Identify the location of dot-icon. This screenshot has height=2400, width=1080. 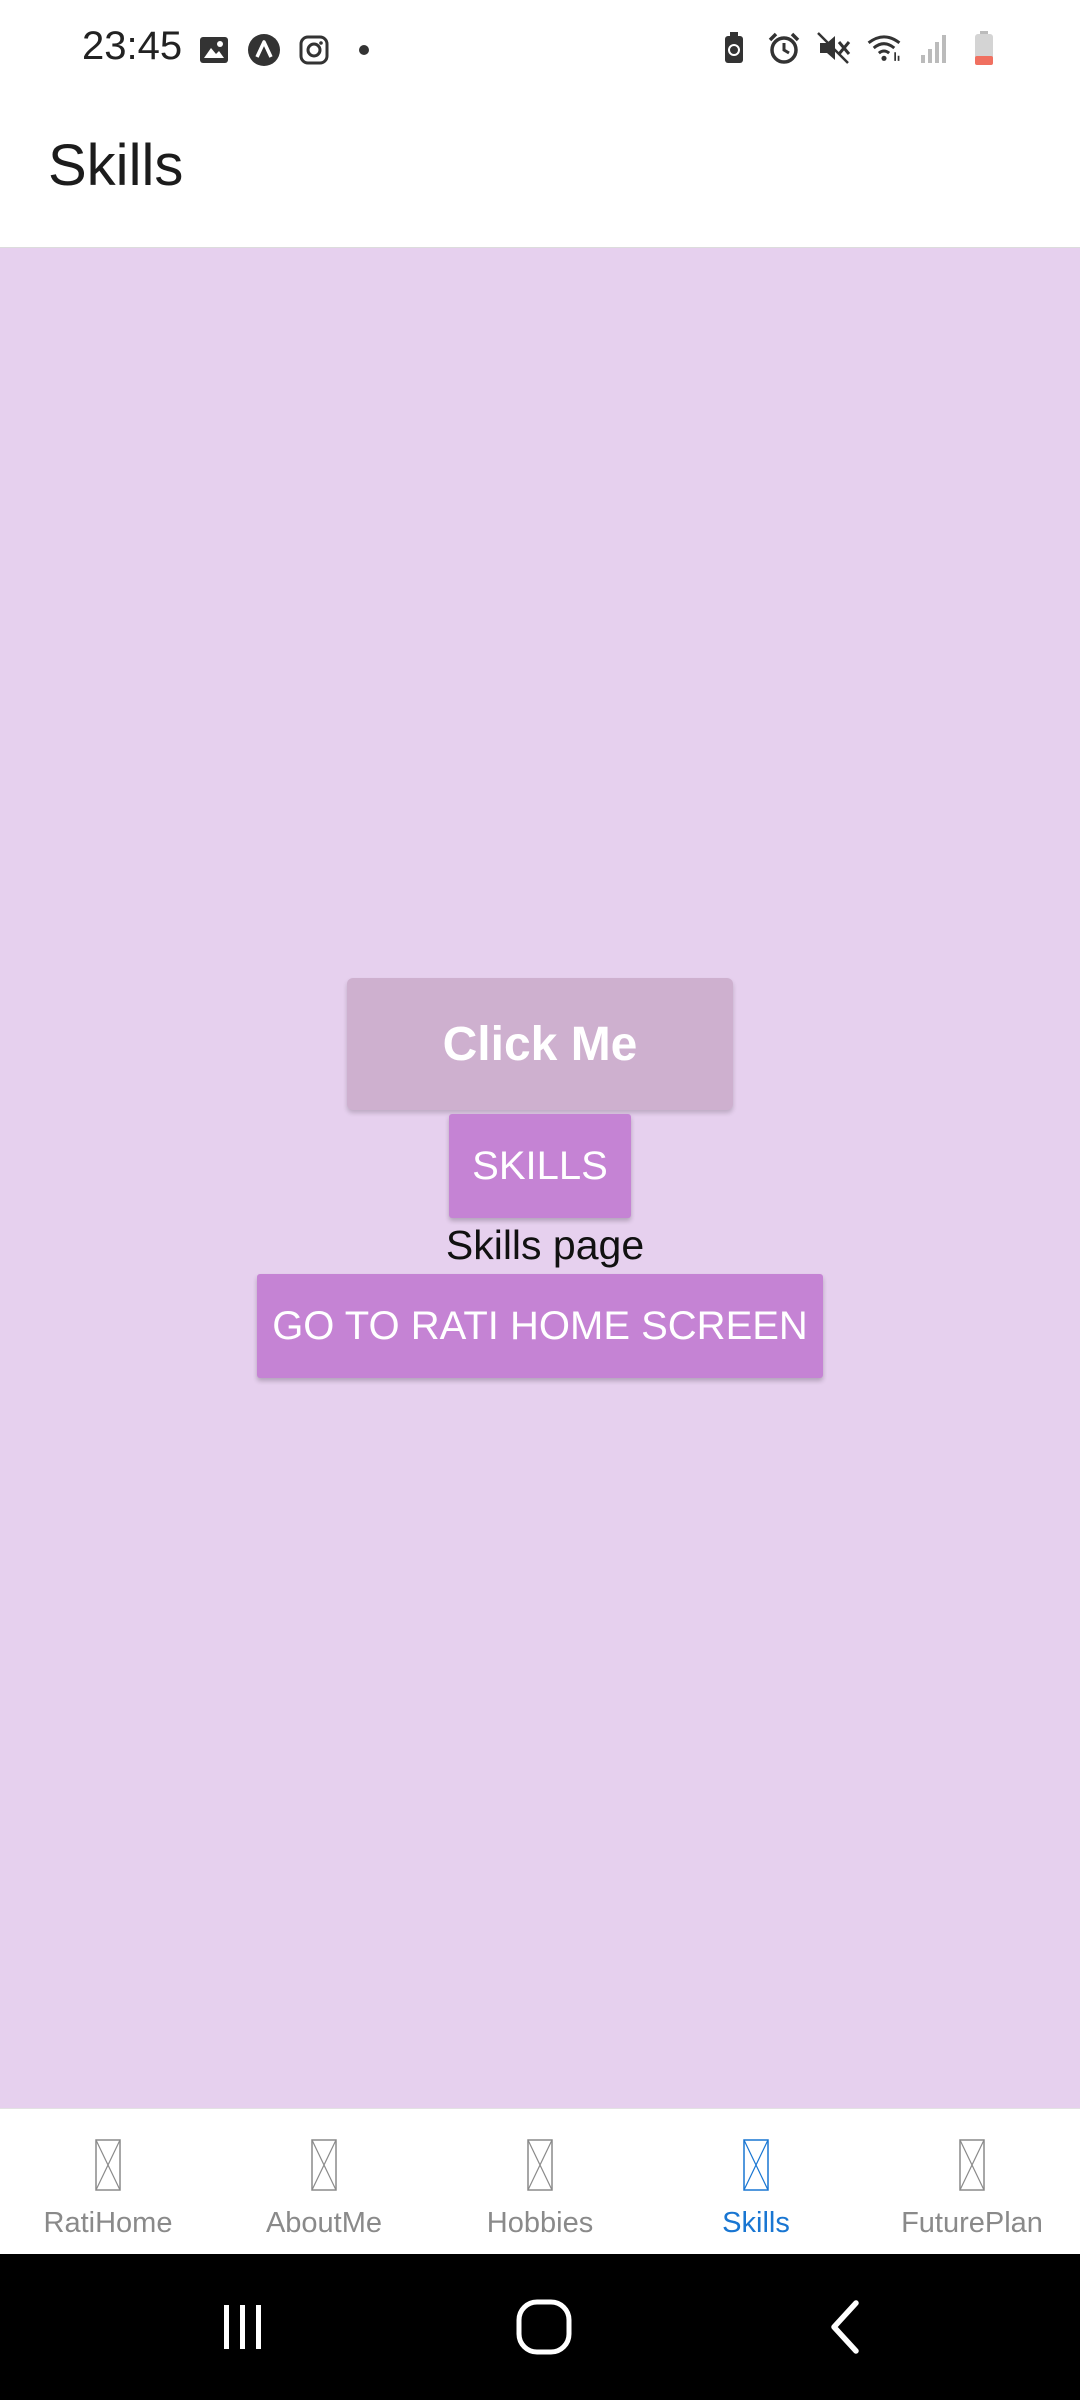
(364, 50).